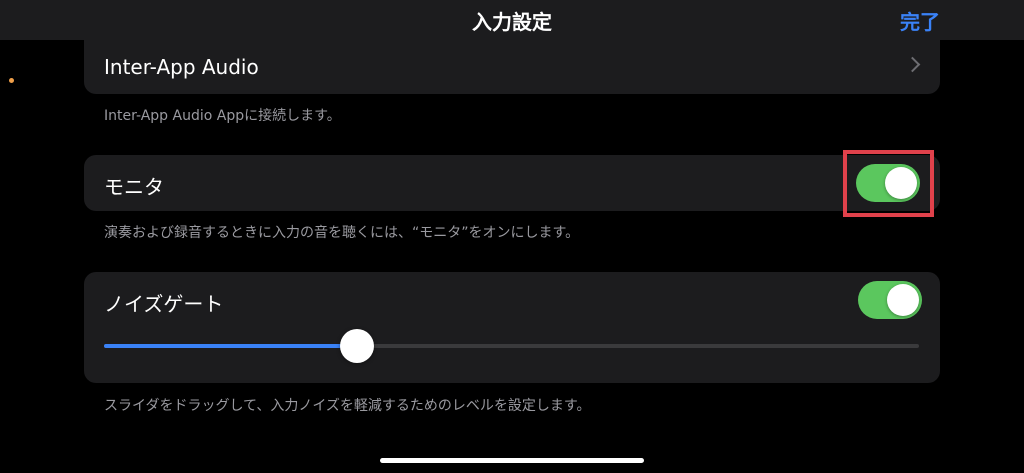 This screenshot has height=473, width=1024. I want to click on noise-gate-slider-thumb, so click(356, 346).